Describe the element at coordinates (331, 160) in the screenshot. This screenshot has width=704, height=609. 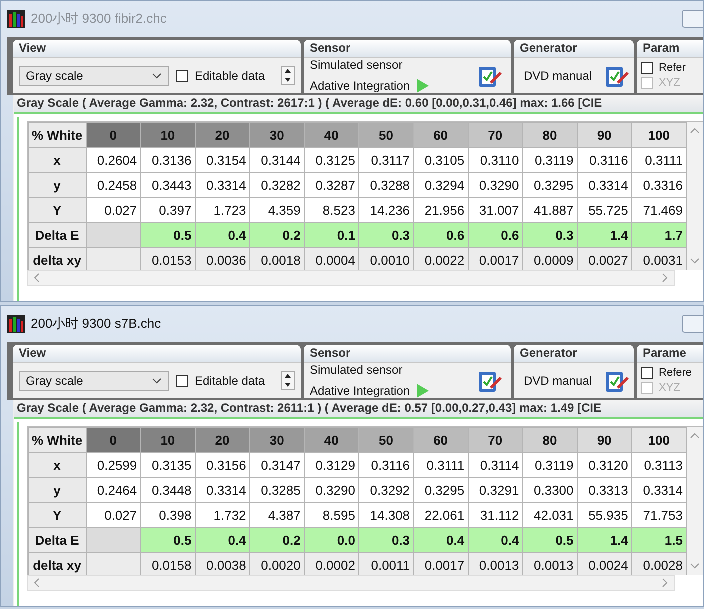
I see `table-cell: 0.3125` at that location.